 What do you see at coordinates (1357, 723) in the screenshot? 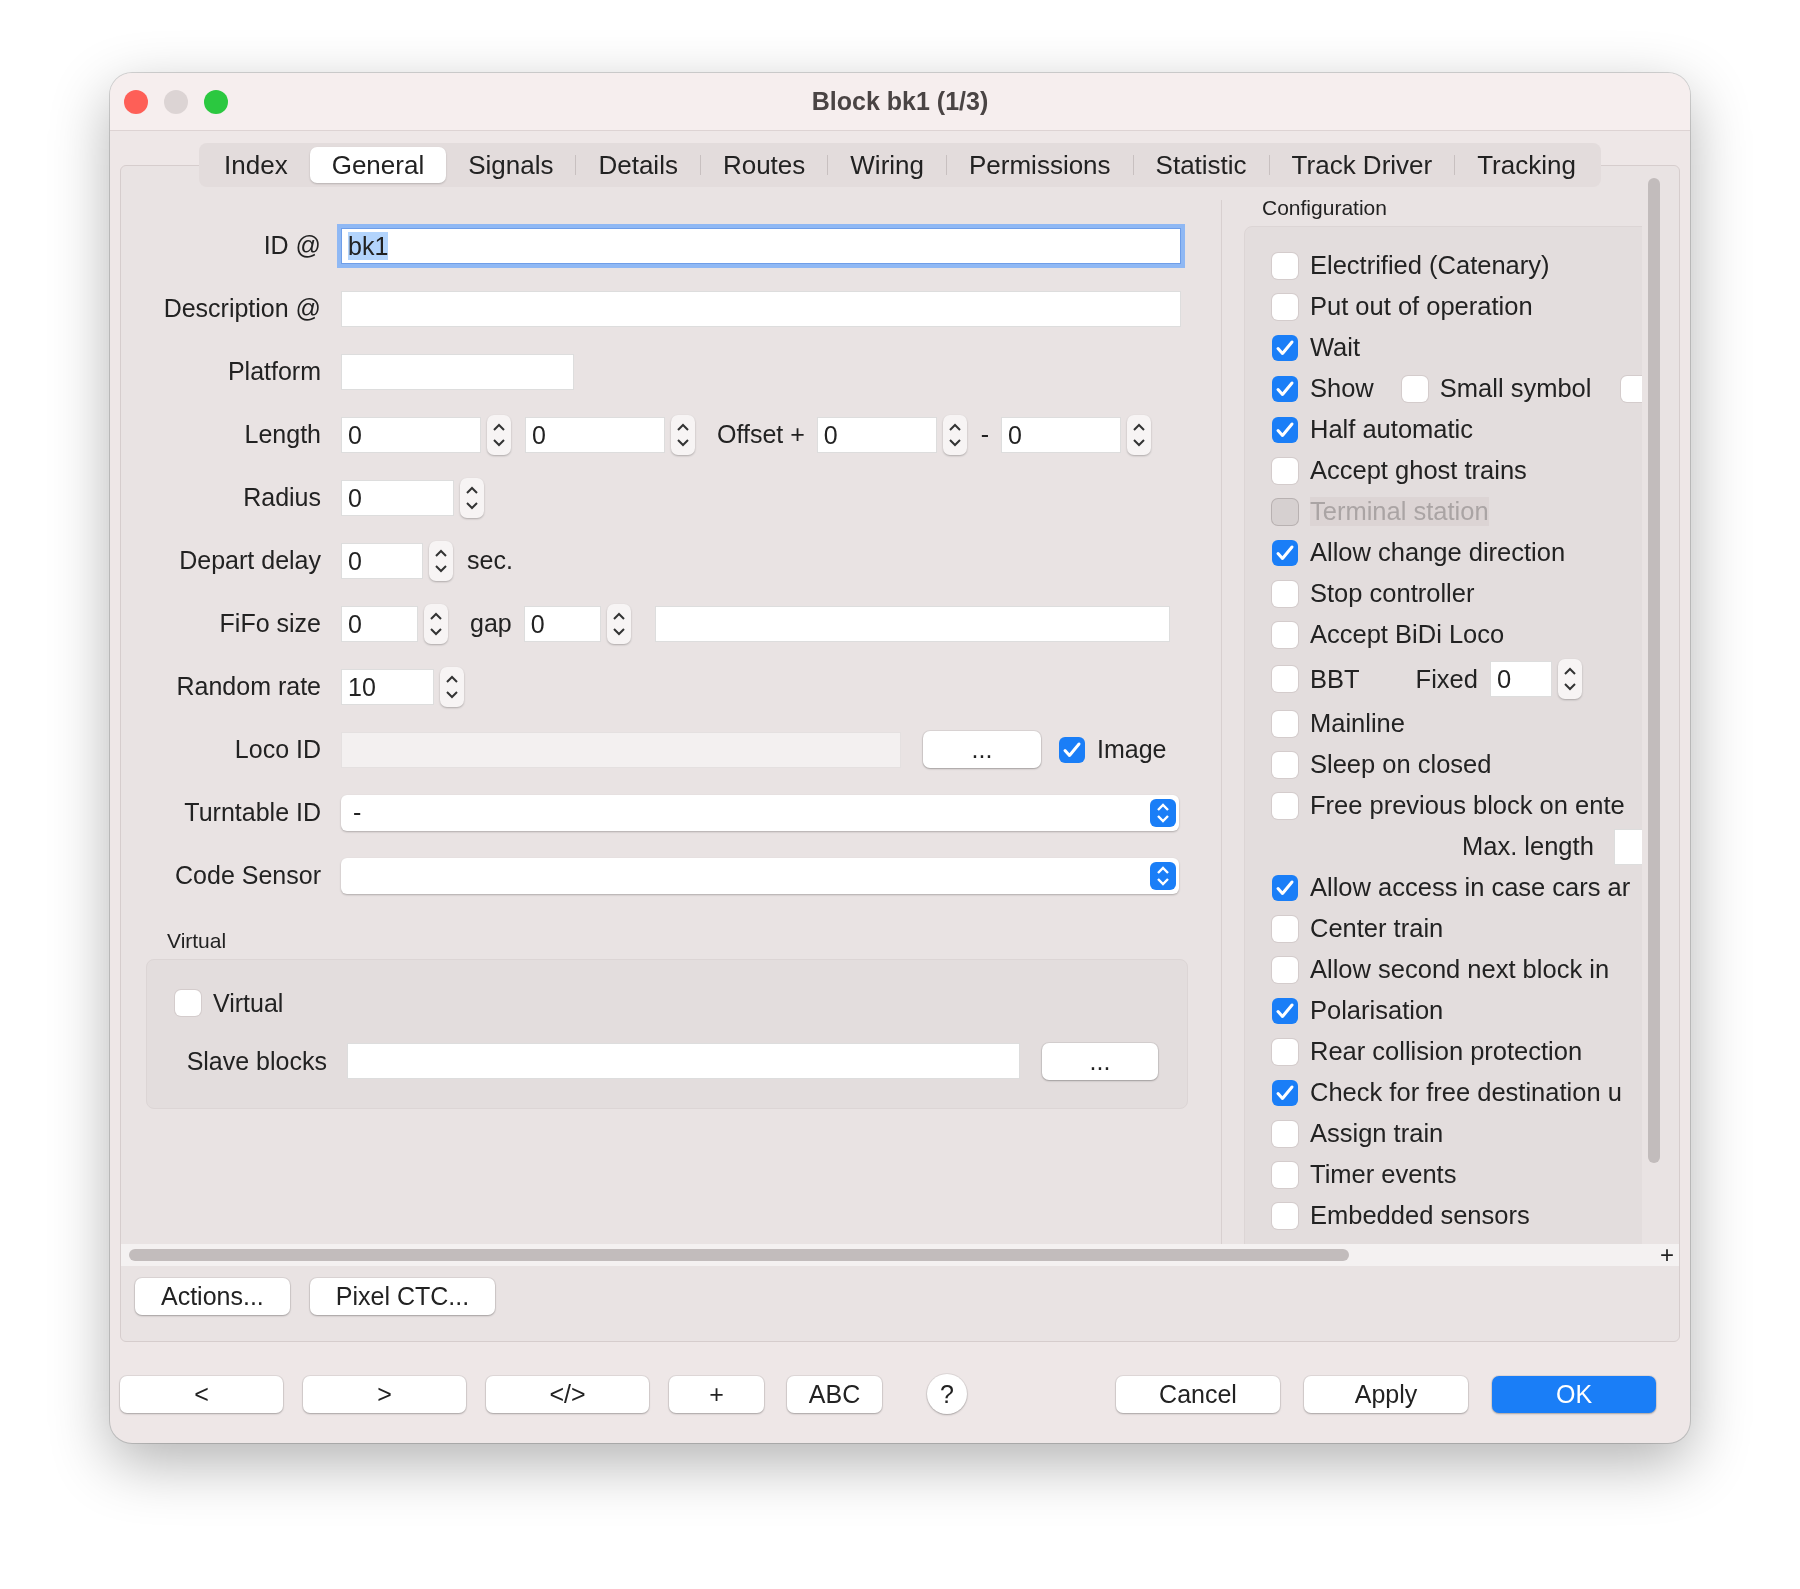
I see `checkbox-label: Mainline` at bounding box center [1357, 723].